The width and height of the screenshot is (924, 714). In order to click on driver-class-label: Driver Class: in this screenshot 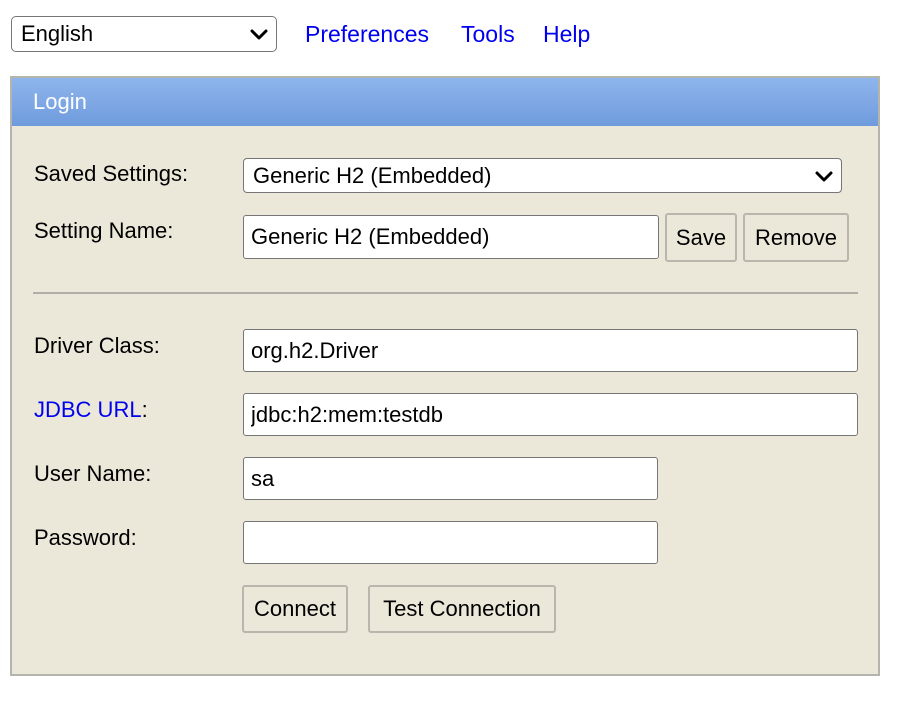, I will do `click(97, 345)`.